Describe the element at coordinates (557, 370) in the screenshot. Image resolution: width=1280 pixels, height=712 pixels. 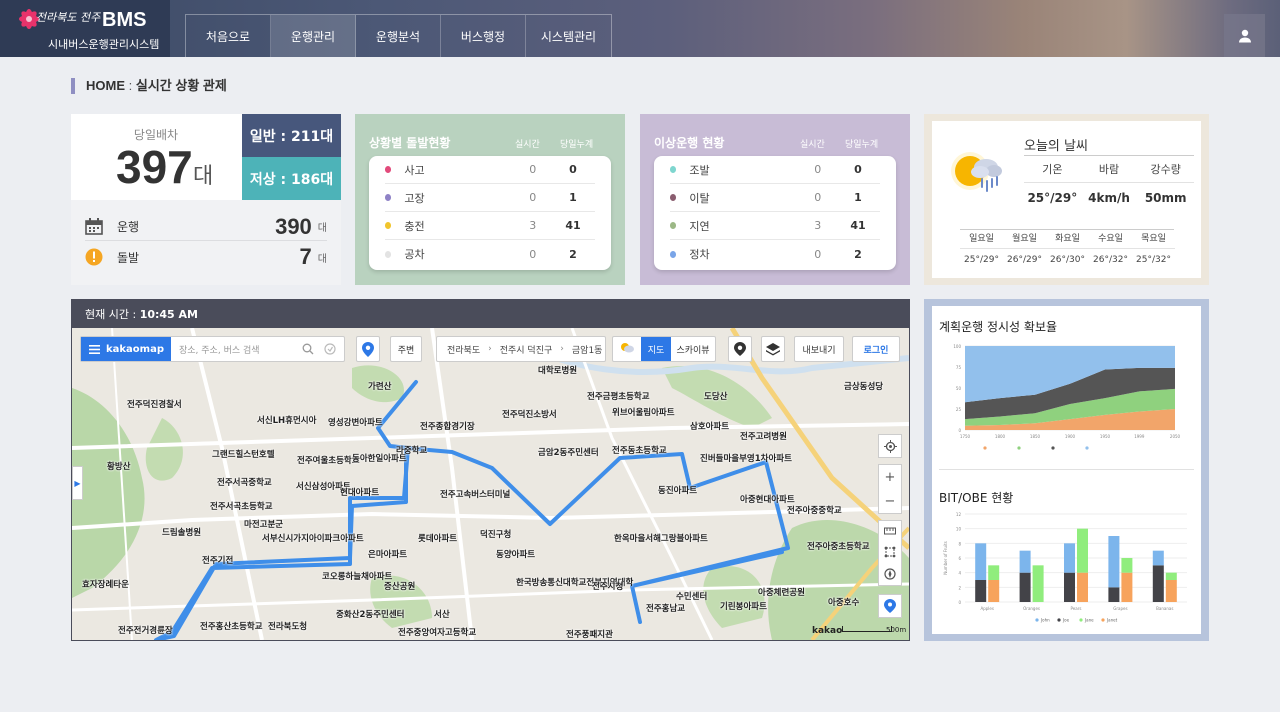
I see `map-place-label: 대학로병원` at that location.